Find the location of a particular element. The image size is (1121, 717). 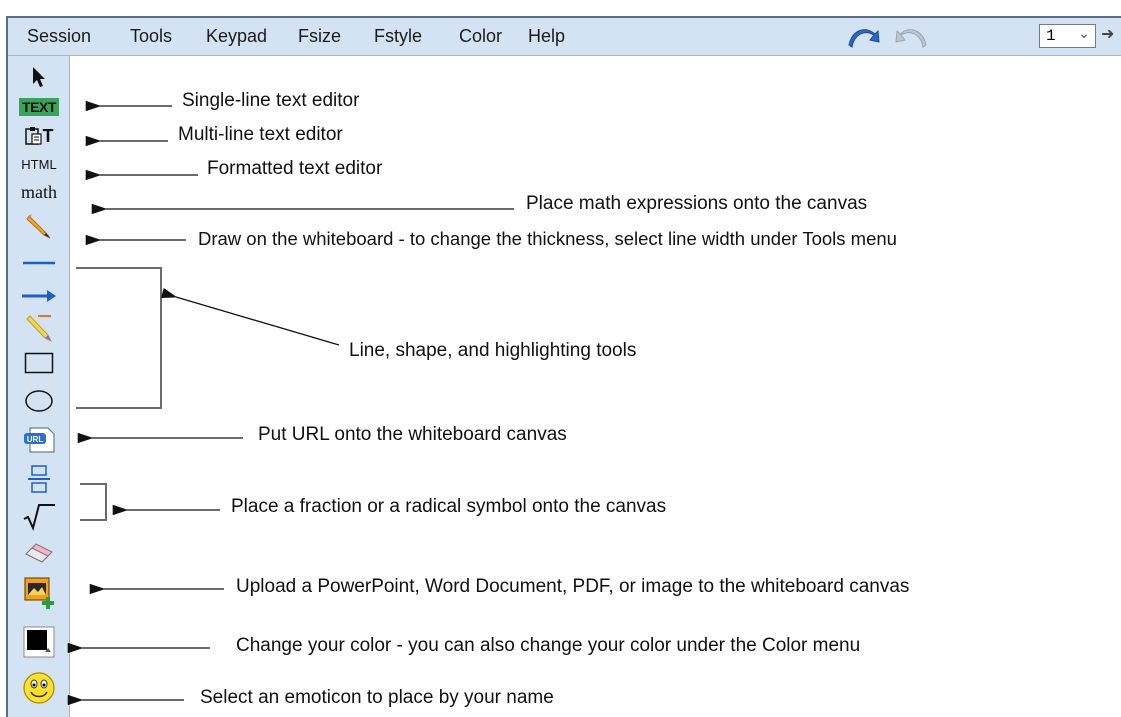

arrow-line-shape is located at coordinates (250, 316).